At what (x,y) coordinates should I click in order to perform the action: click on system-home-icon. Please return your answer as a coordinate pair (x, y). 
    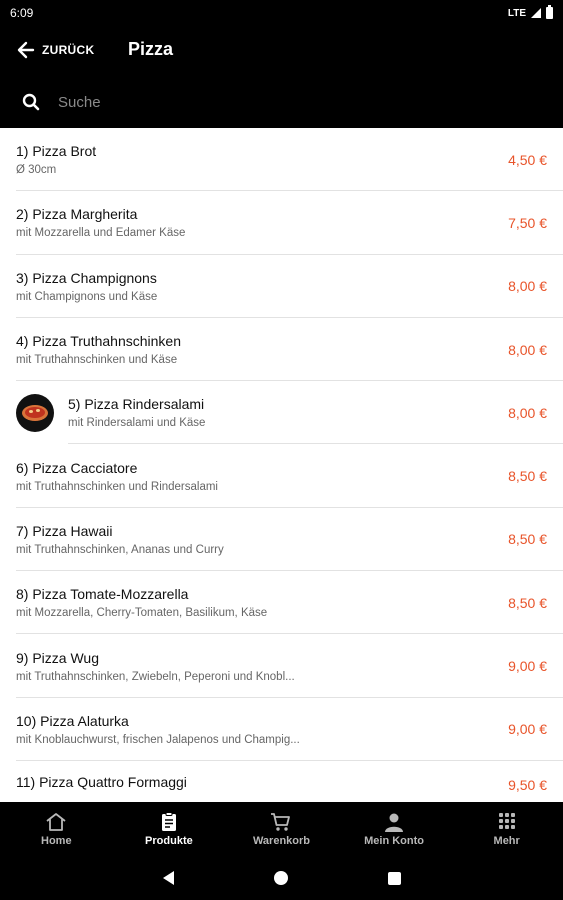
    Looking at the image, I should click on (280, 878).